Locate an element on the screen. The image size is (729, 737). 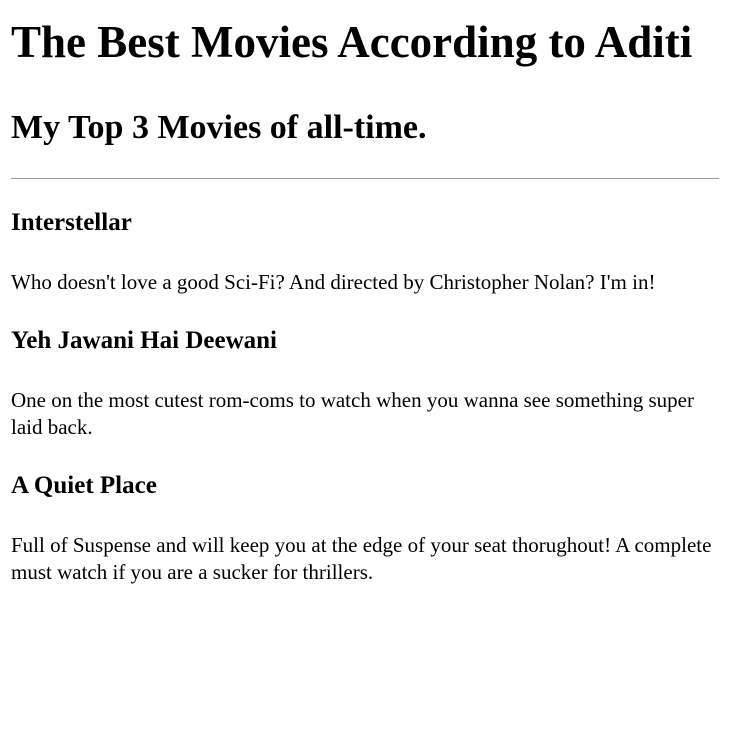
divider is located at coordinates (365, 178).